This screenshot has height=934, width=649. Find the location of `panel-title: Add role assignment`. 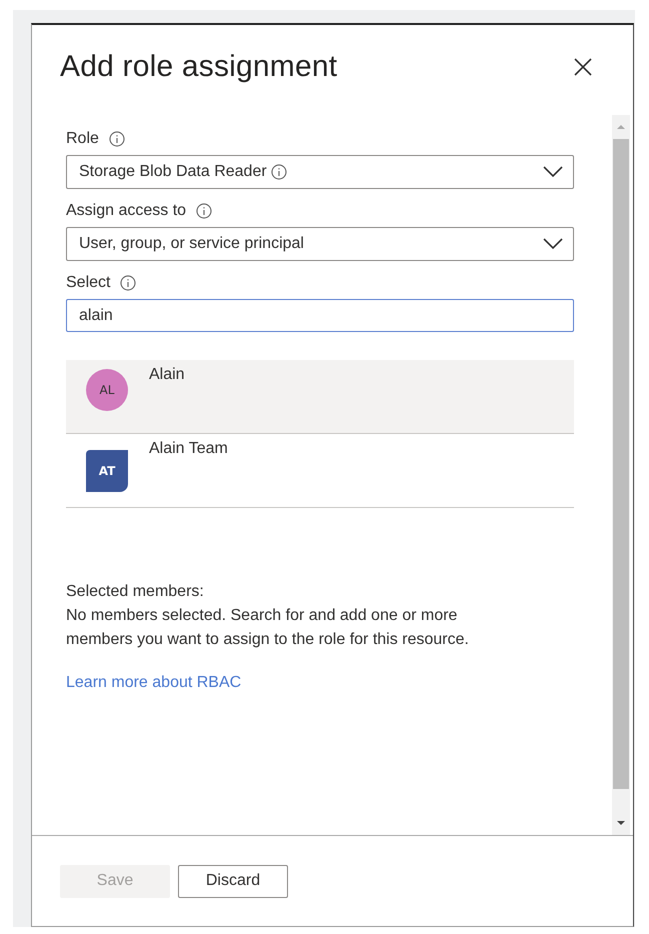

panel-title: Add role assignment is located at coordinates (199, 67).